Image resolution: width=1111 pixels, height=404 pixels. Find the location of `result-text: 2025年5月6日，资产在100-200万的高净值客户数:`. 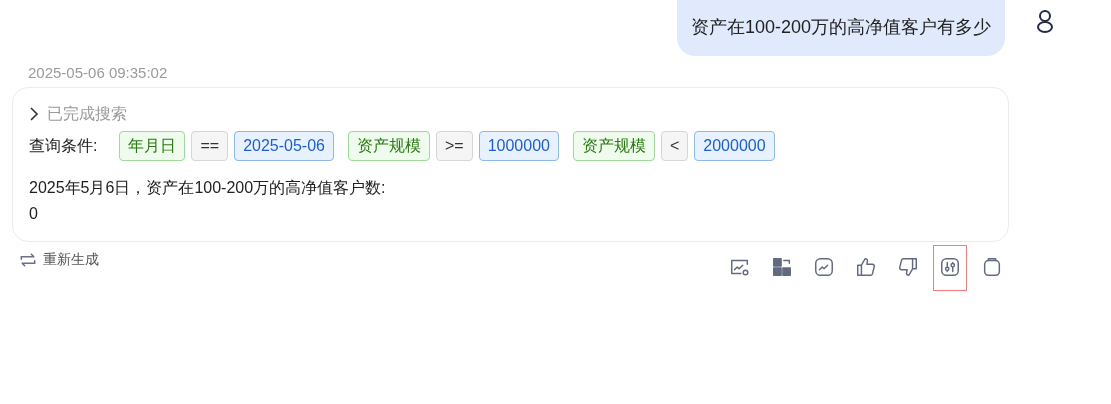

result-text: 2025年5月6日，资产在100-200万的高净值客户数: is located at coordinates (208, 188).